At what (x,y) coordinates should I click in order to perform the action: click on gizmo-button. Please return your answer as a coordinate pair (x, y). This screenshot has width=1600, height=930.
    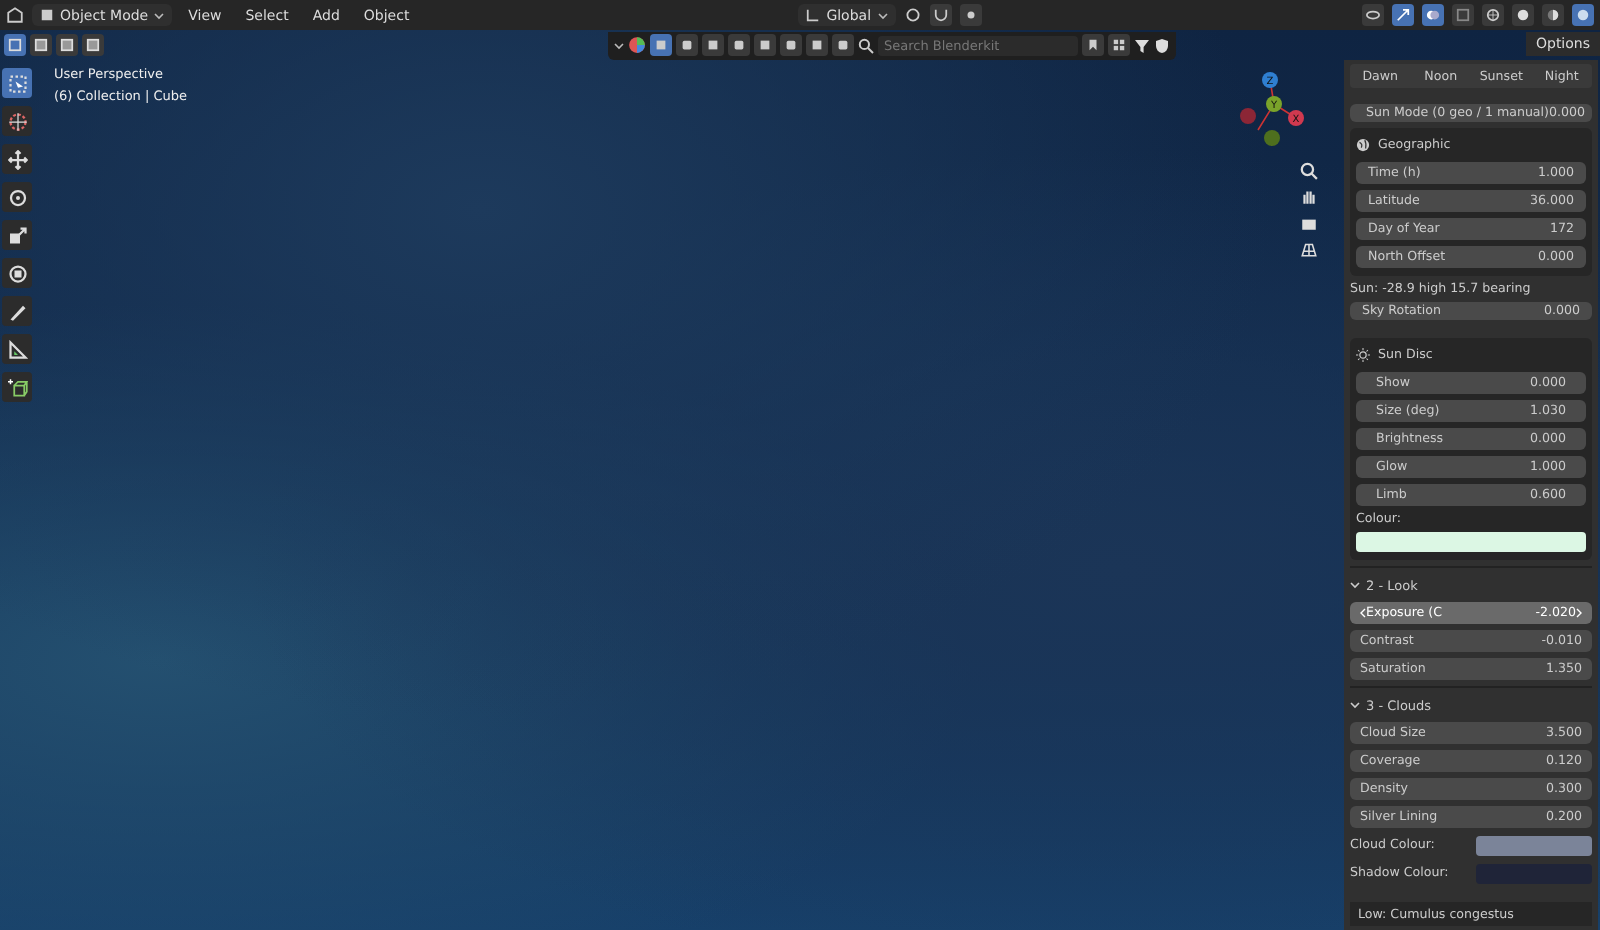
    Looking at the image, I should click on (1403, 15).